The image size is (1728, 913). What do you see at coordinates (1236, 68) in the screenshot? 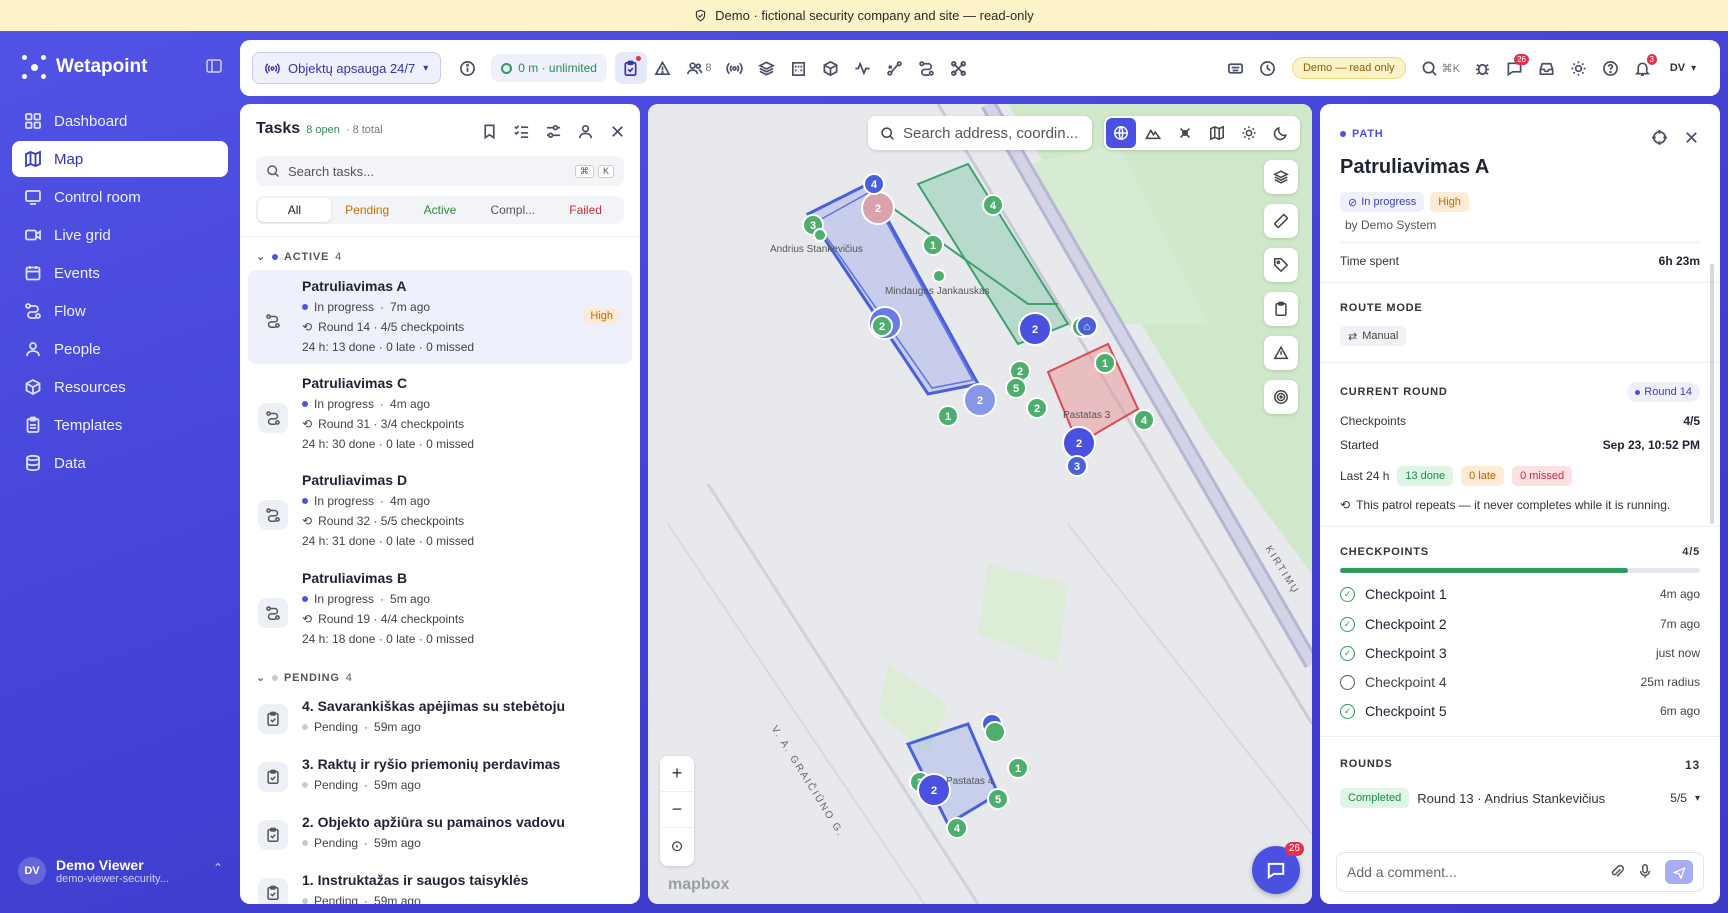
I see `keyboard-button` at bounding box center [1236, 68].